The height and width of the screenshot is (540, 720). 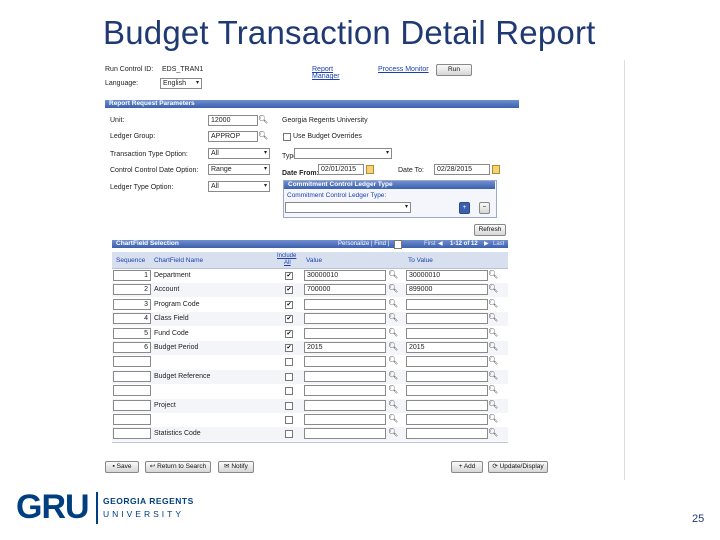 I want to click on ledger-group-input: APPROP, so click(x=233, y=136).